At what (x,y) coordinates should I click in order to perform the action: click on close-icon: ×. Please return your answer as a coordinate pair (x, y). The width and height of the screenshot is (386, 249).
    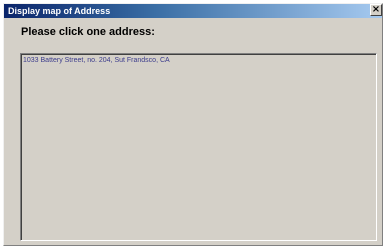
    Looking at the image, I should click on (376, 9).